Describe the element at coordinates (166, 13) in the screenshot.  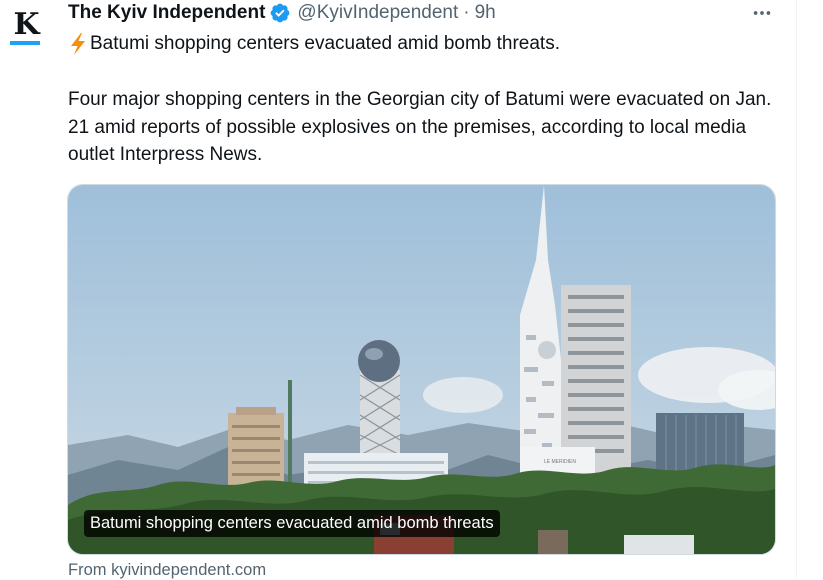
I see `author-name: The Kyiv Independent` at that location.